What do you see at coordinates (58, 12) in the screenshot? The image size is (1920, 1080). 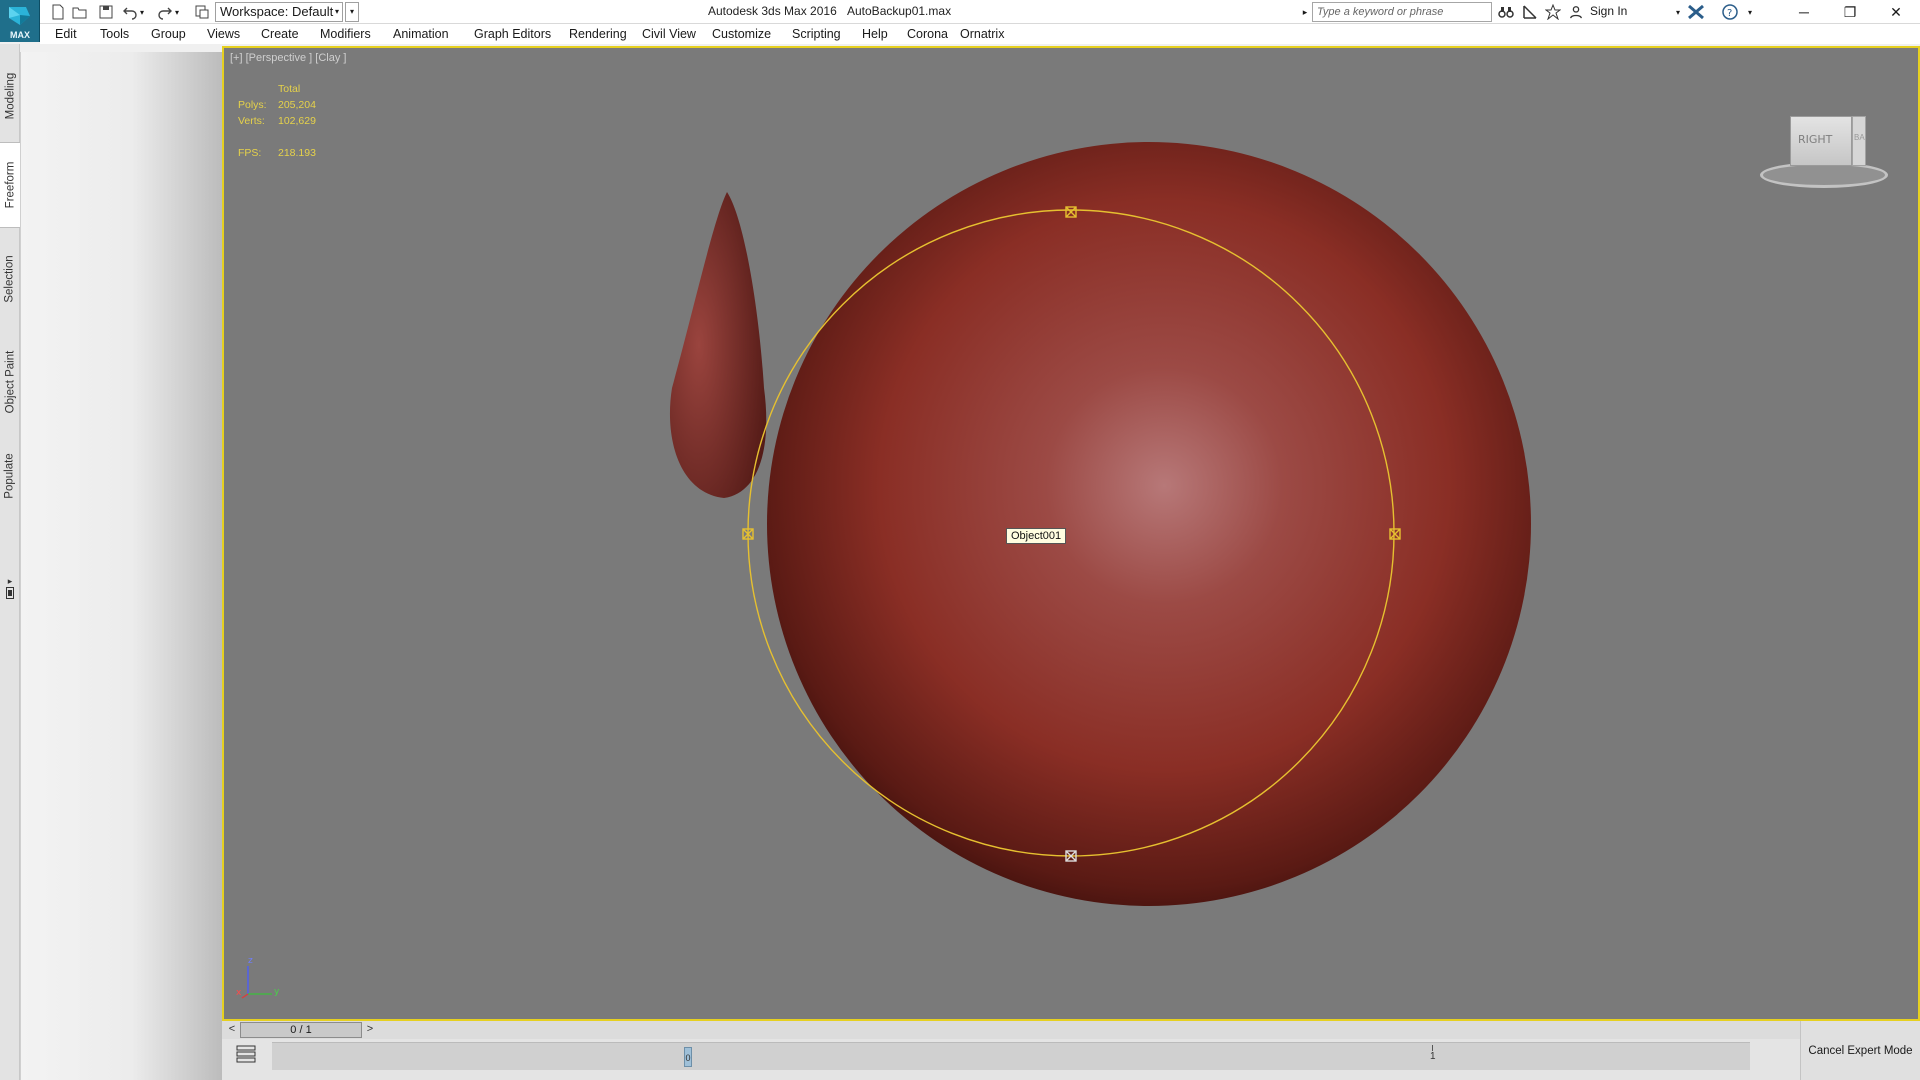 I see `new-file-icon` at bounding box center [58, 12].